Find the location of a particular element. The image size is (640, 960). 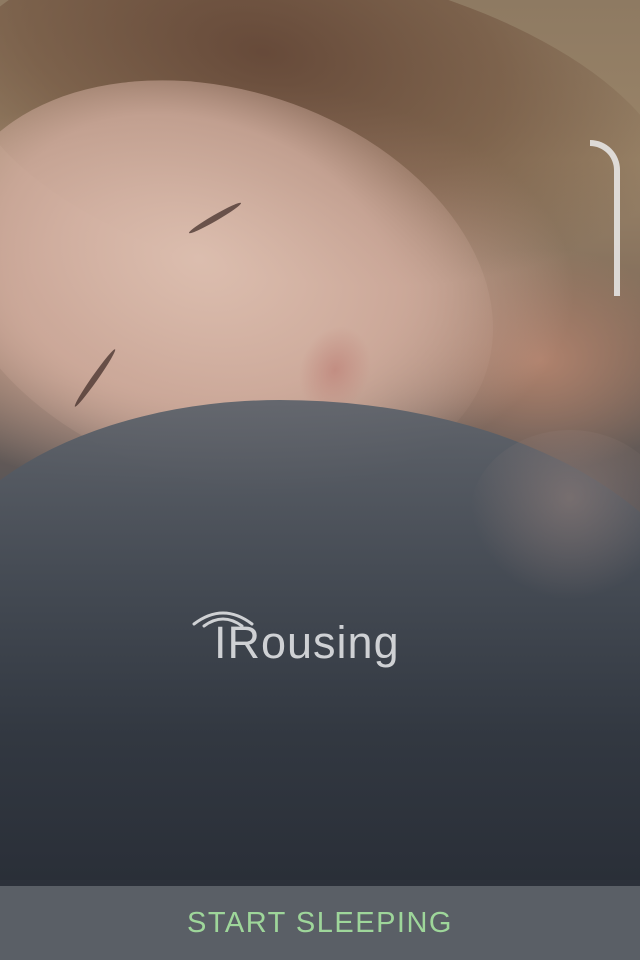

start-sleeping-label: START SLEEPING is located at coordinates (320, 922).